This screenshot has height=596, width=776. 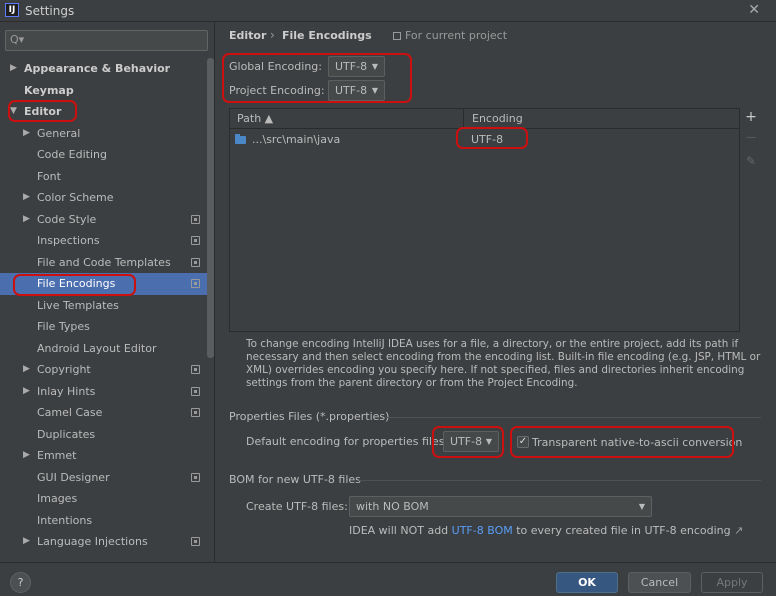 I want to click on column-header-encoding: Encoding, so click(x=601, y=119).